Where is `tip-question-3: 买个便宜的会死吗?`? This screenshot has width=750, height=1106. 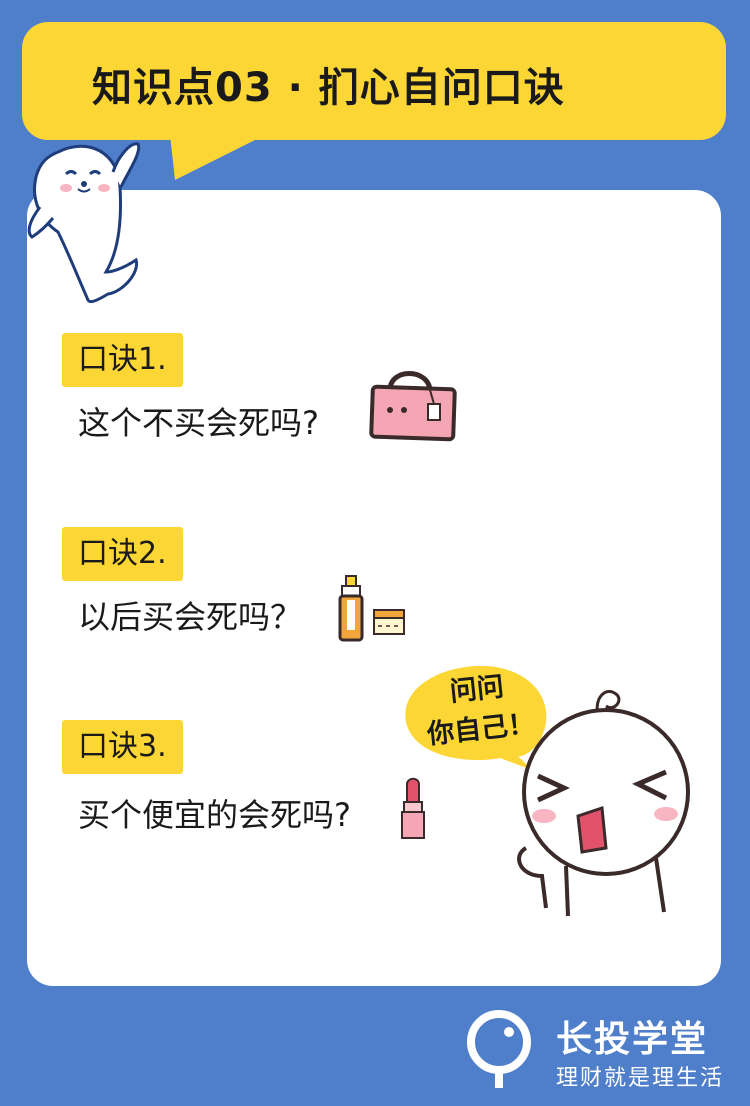 tip-question-3: 买个便宜的会死吗? is located at coordinates (214, 815).